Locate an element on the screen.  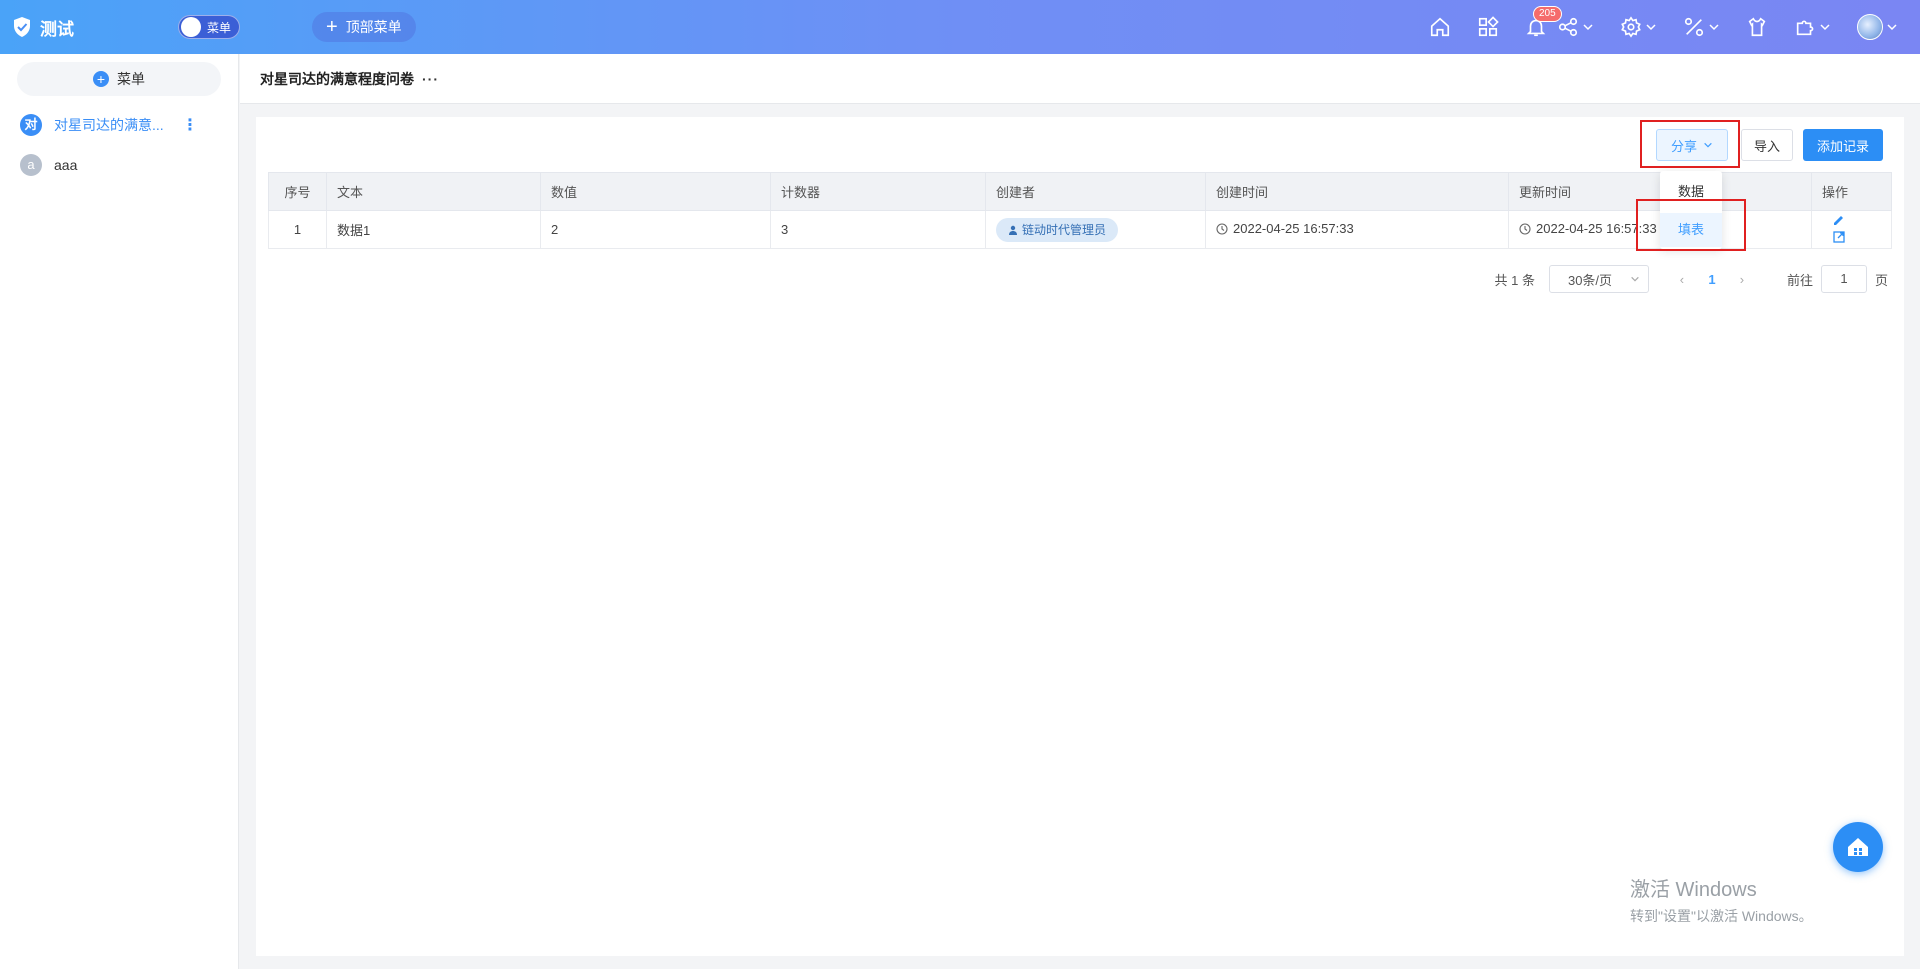
shirt-icon is located at coordinates (1757, 27).